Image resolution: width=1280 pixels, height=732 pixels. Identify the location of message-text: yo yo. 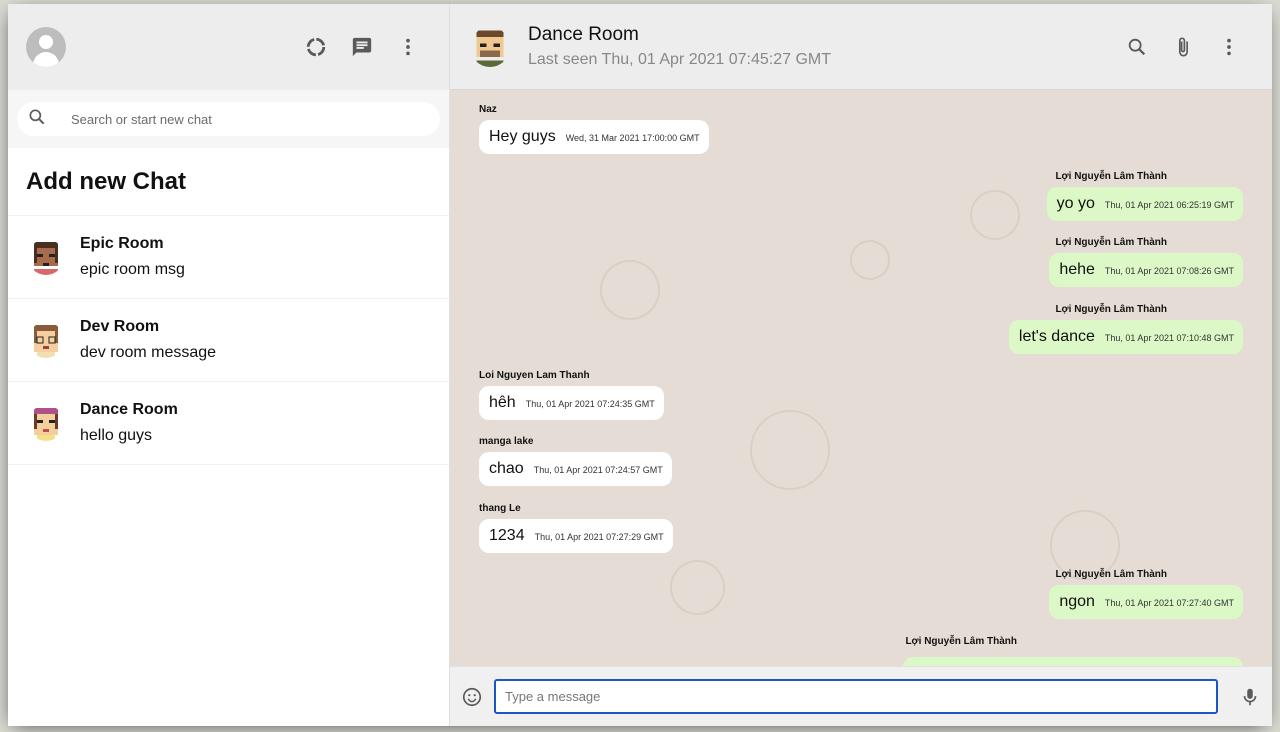
(1075, 203).